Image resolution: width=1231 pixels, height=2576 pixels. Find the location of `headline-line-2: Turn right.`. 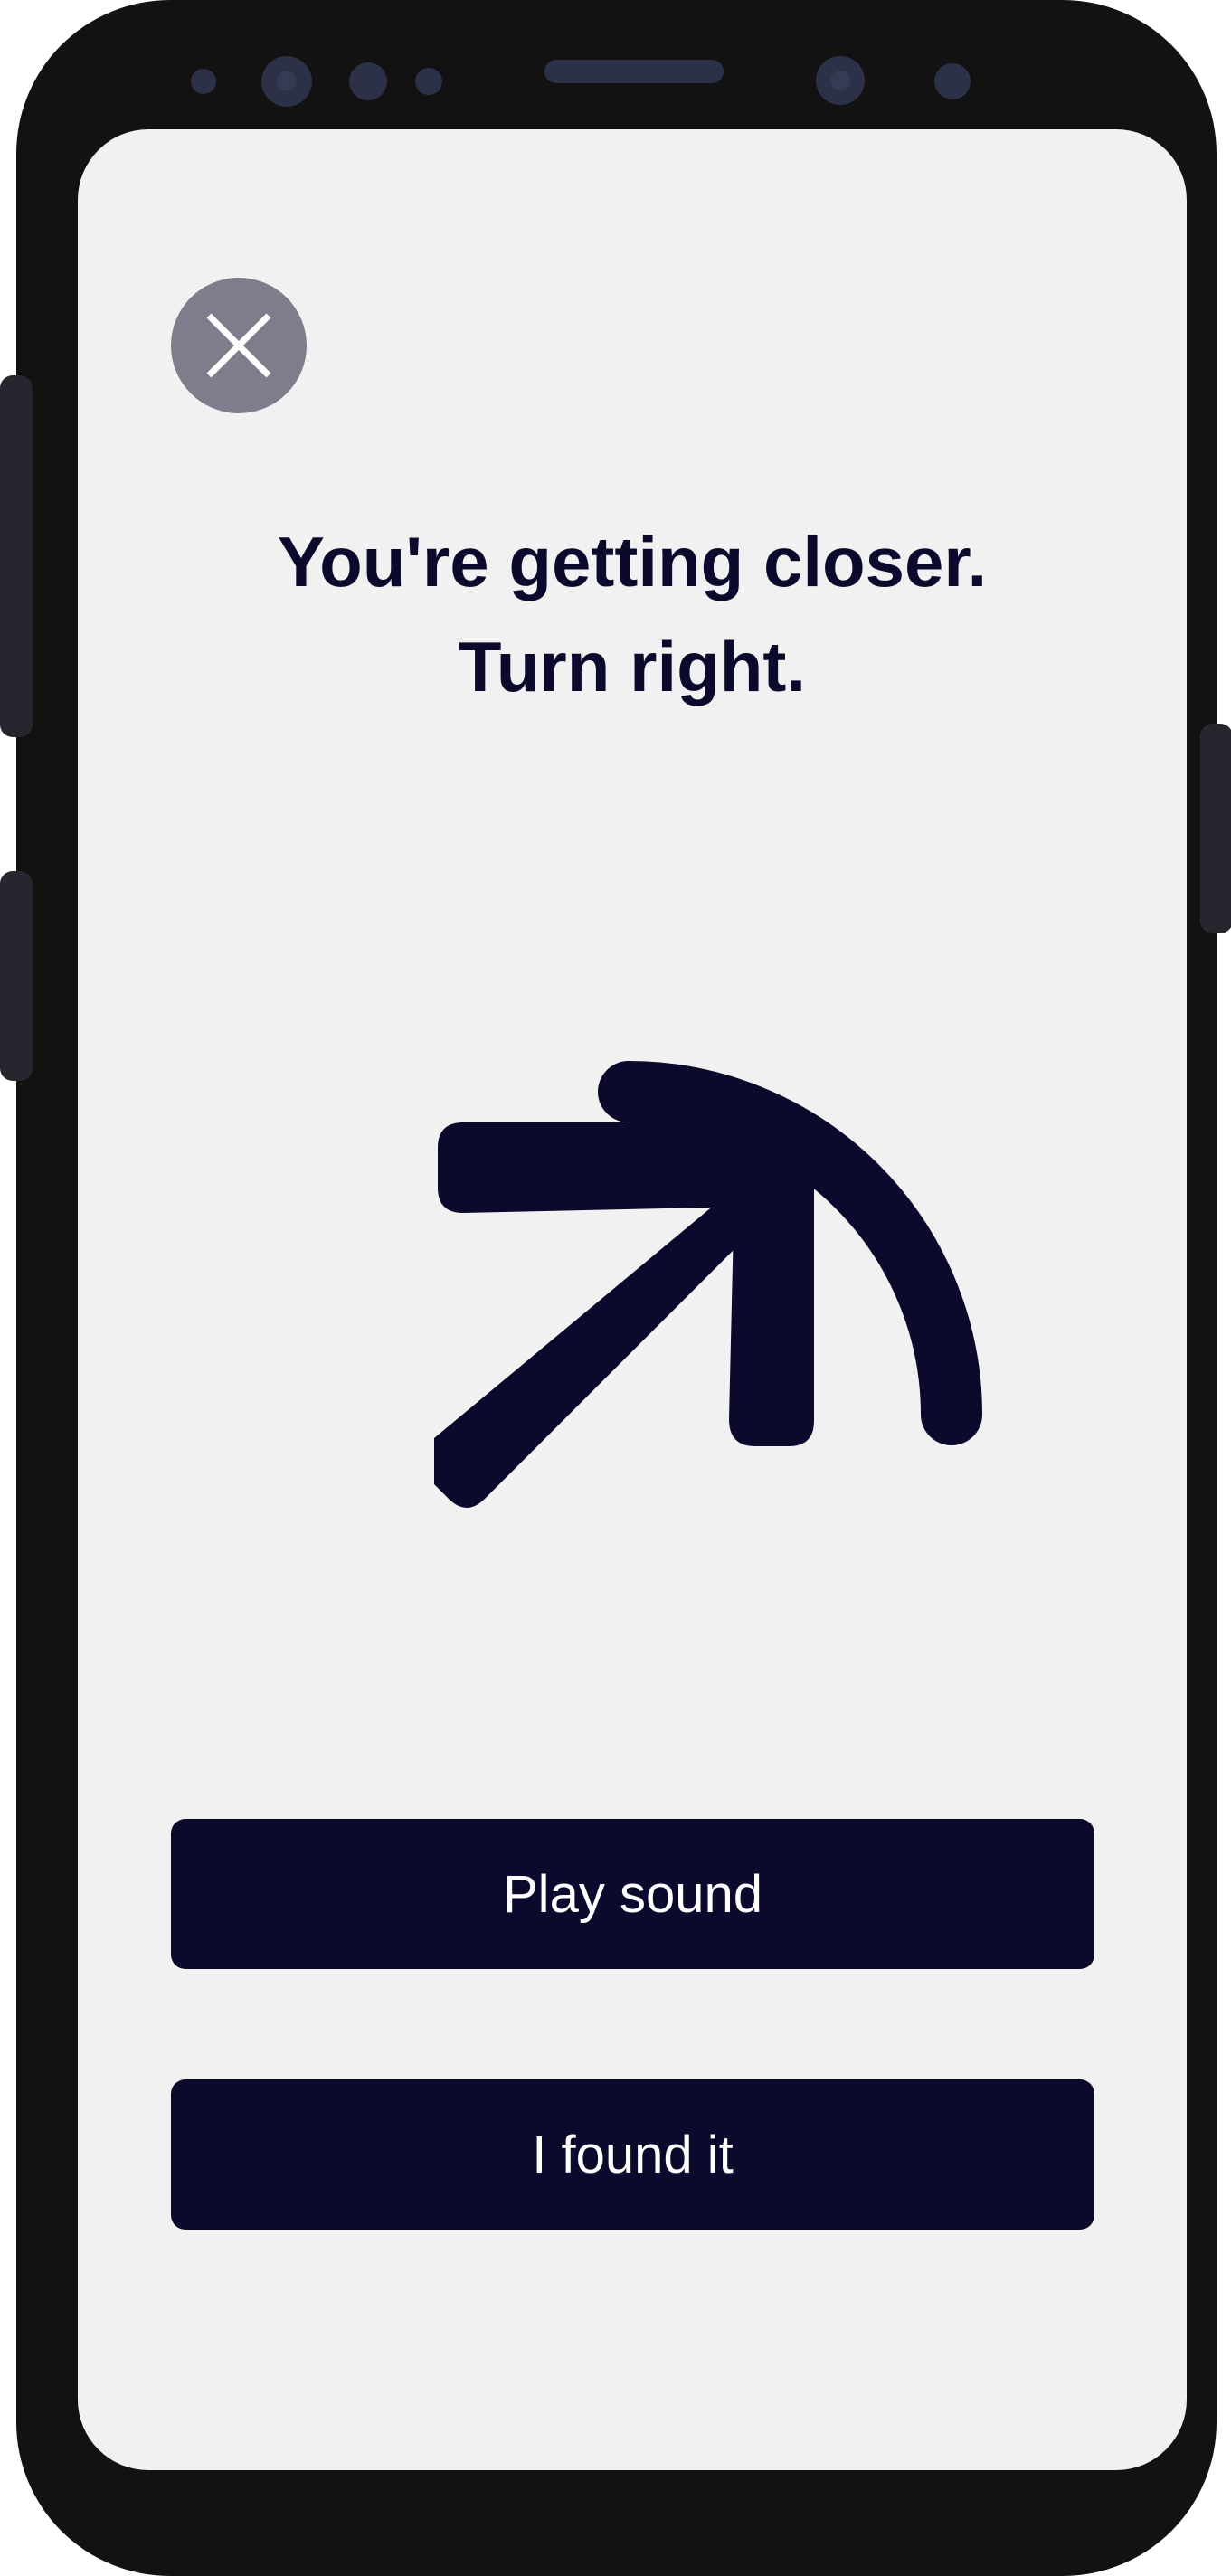

headline-line-2: Turn right. is located at coordinates (632, 666).